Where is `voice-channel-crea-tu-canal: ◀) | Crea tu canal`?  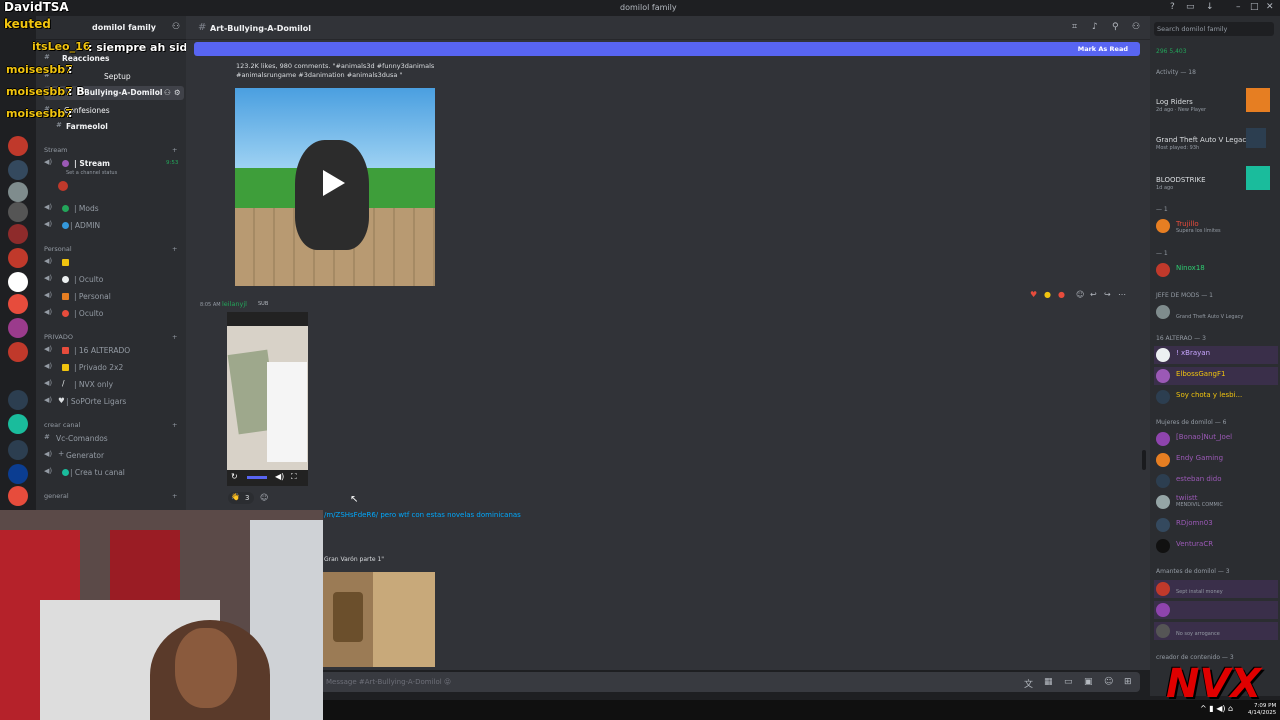
voice-channel-crea-tu-canal: ◀) | Crea tu canal is located at coordinates (114, 473).